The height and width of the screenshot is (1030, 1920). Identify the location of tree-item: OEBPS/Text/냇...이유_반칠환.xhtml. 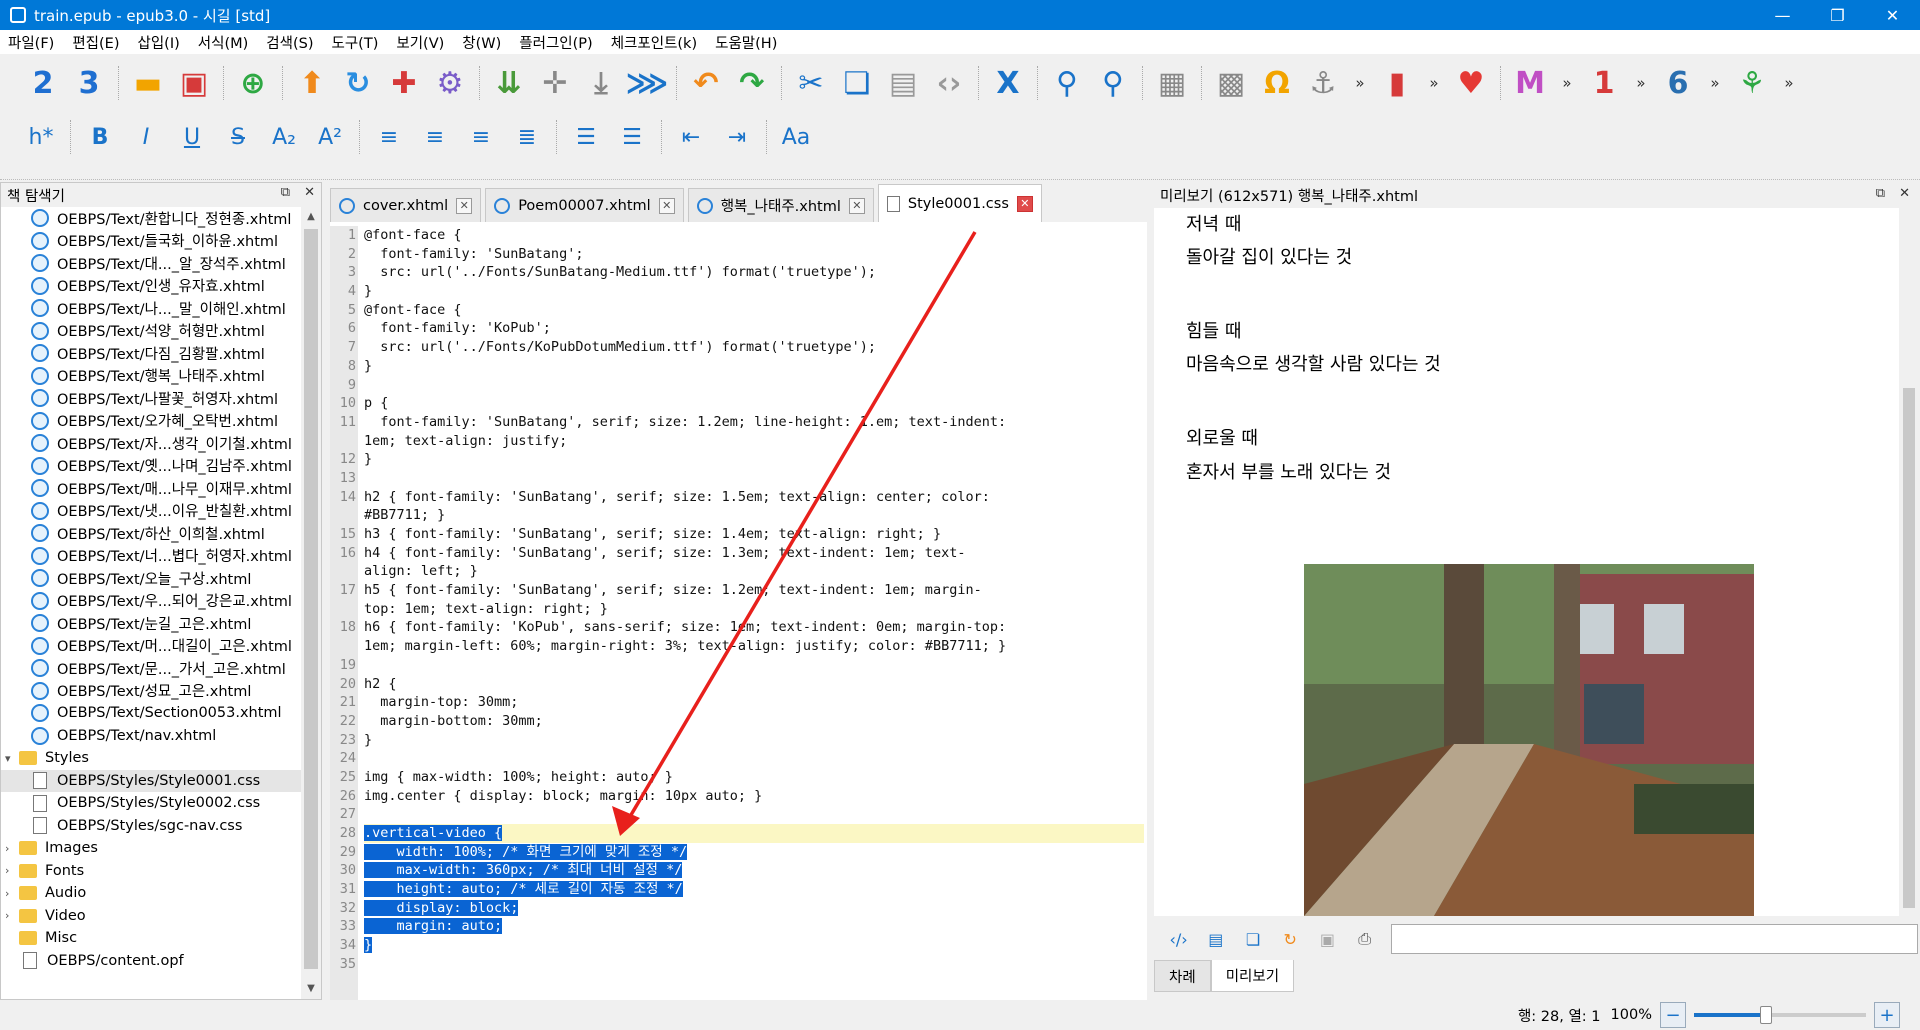
(151, 511).